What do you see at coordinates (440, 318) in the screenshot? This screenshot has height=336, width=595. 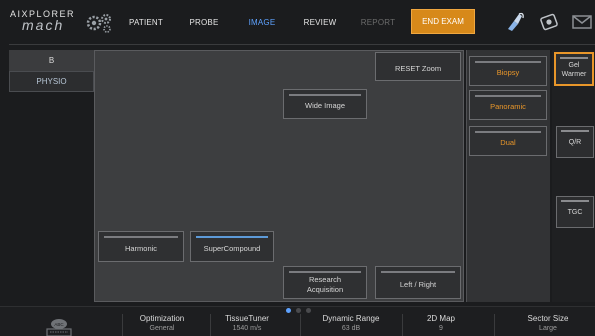 I see `2d-map-label: 2D Map` at bounding box center [440, 318].